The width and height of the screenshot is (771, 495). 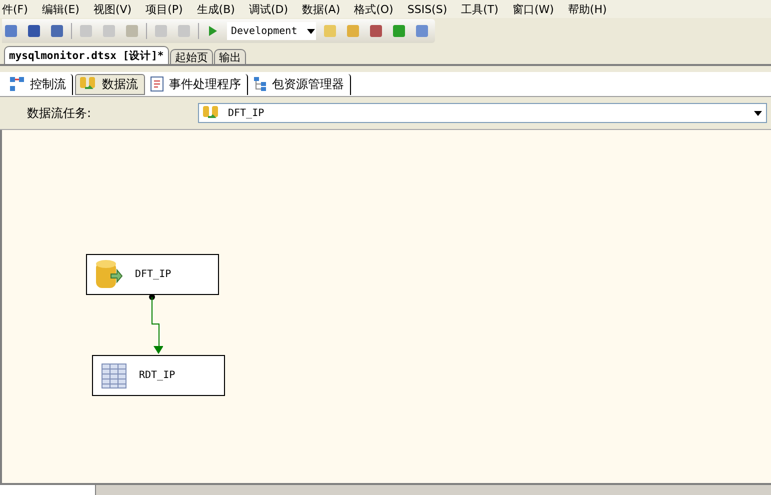 I want to click on menu-item: 生成(B), so click(x=215, y=9).